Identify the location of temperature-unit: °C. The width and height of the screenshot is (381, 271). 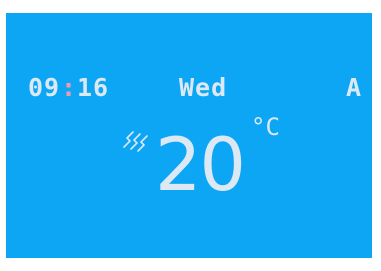
(265, 127).